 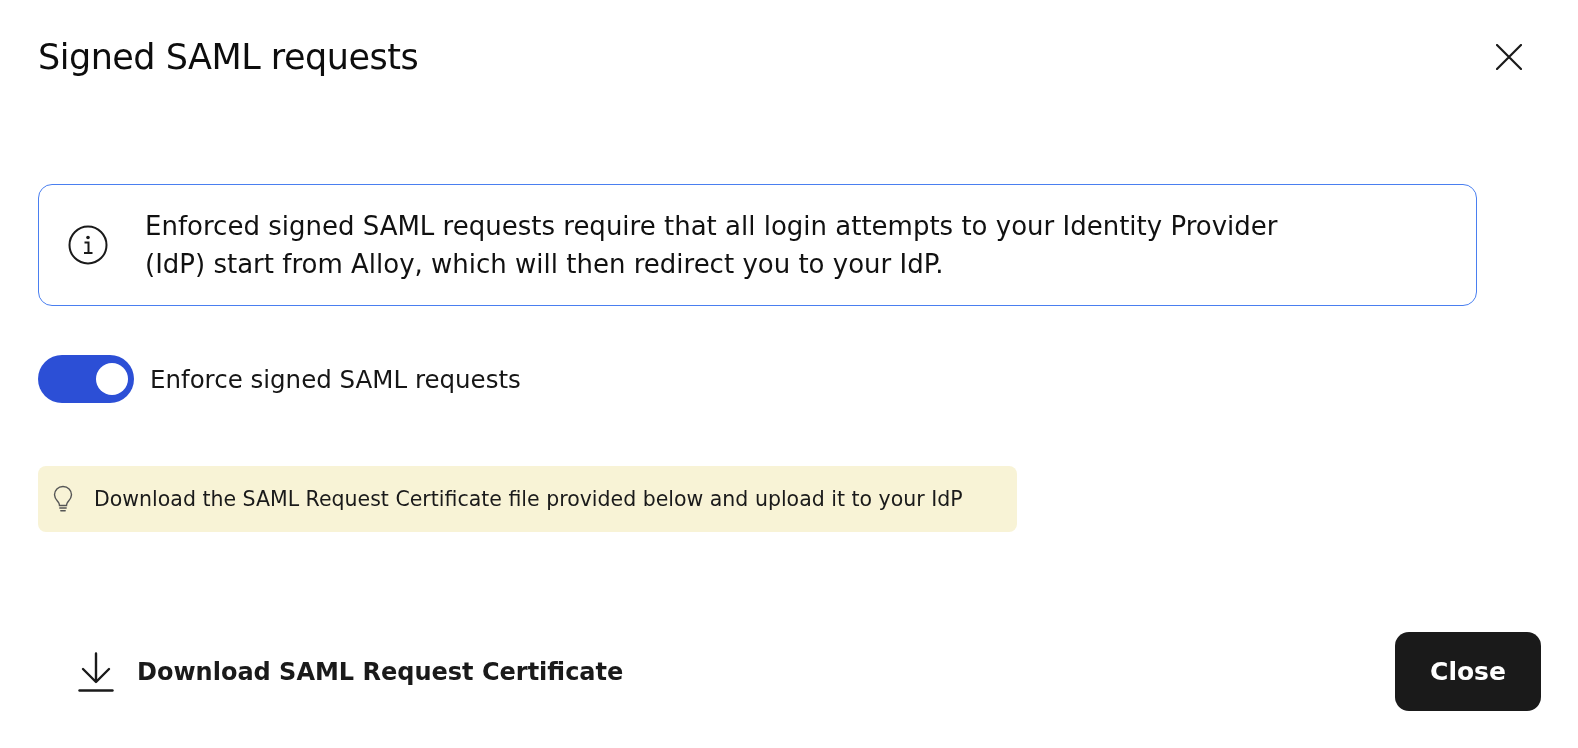 What do you see at coordinates (63, 499) in the screenshot?
I see `lightbulb-icon` at bounding box center [63, 499].